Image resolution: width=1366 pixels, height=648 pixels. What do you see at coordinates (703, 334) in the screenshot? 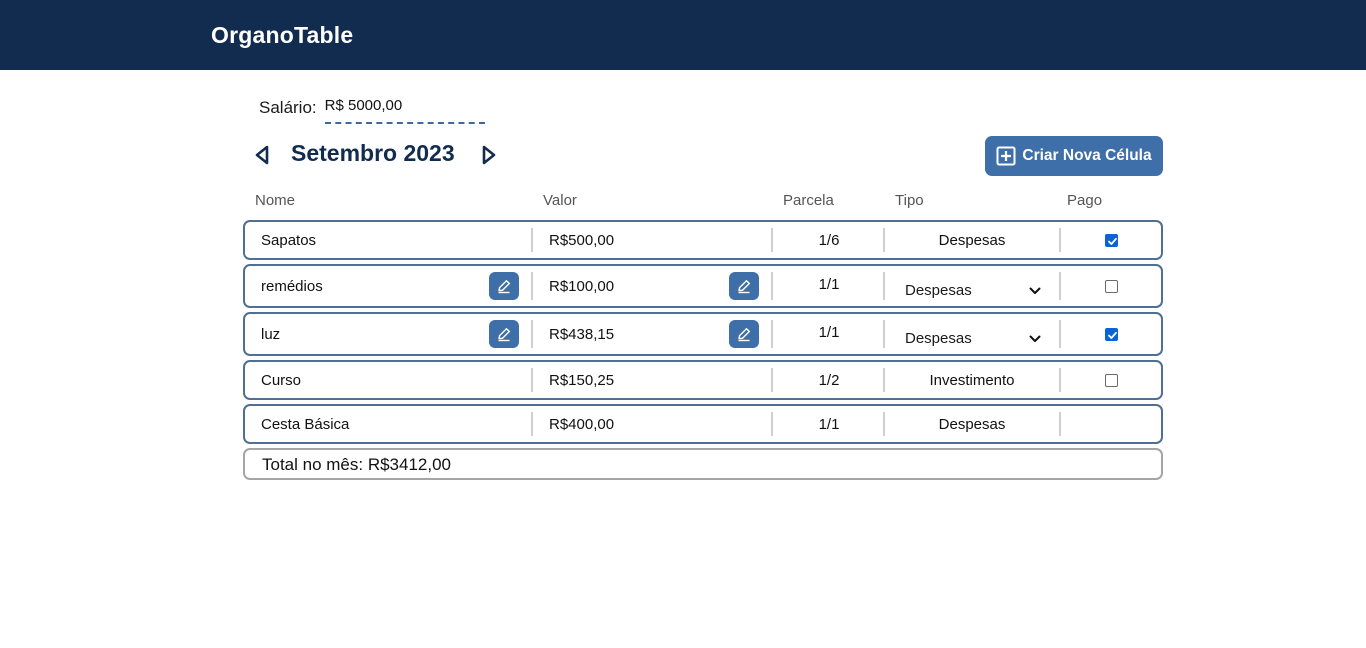
I see `table-row: luz R$438,15 1/1 Despesas` at bounding box center [703, 334].